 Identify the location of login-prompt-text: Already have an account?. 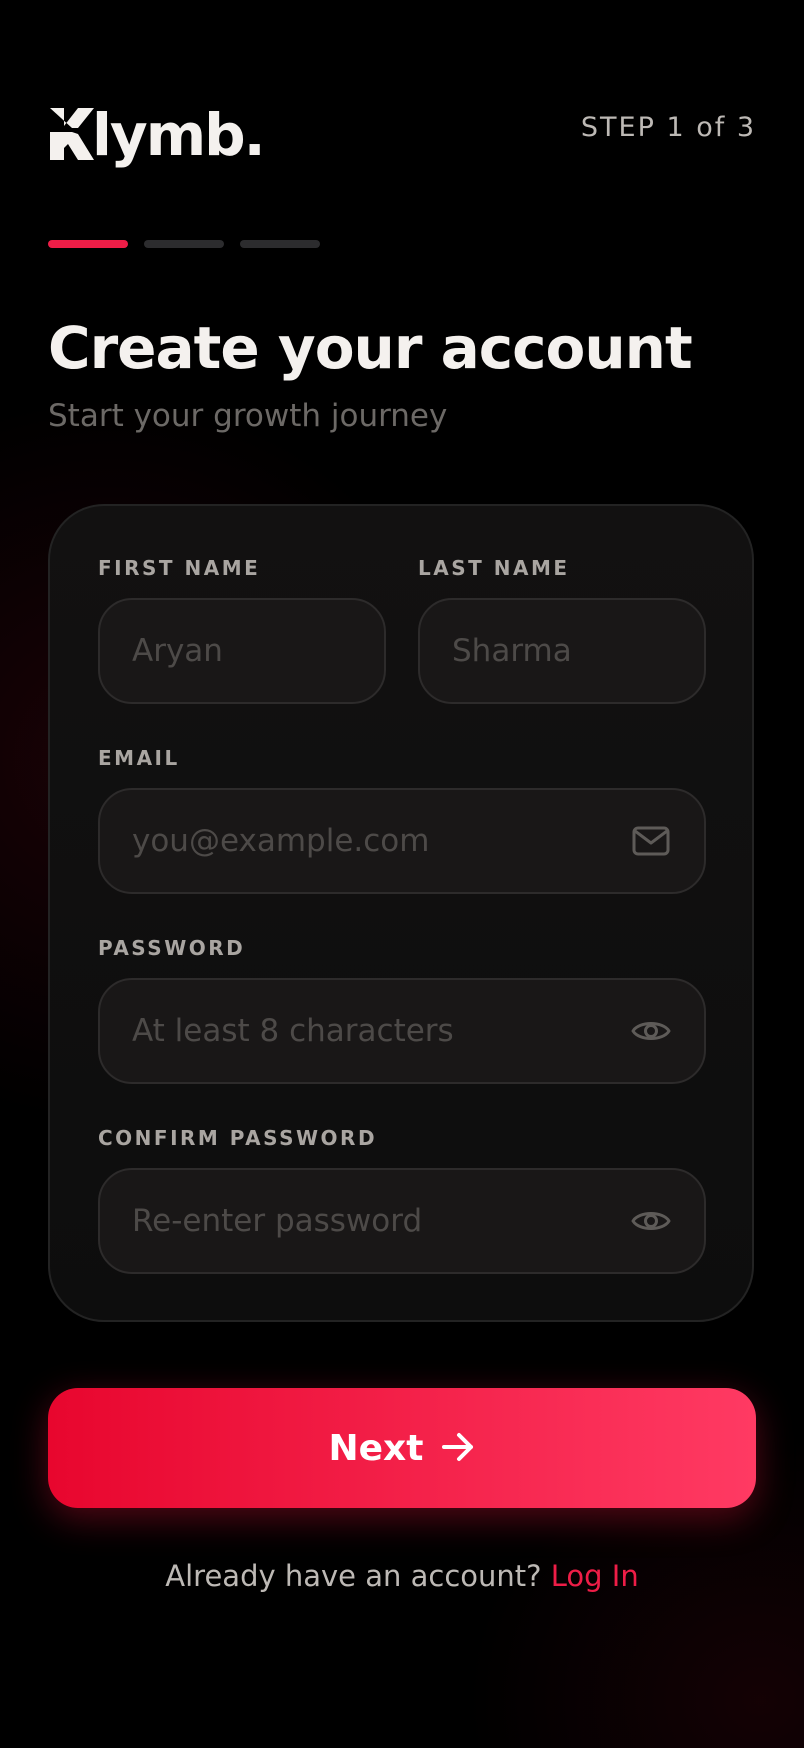
(353, 1576).